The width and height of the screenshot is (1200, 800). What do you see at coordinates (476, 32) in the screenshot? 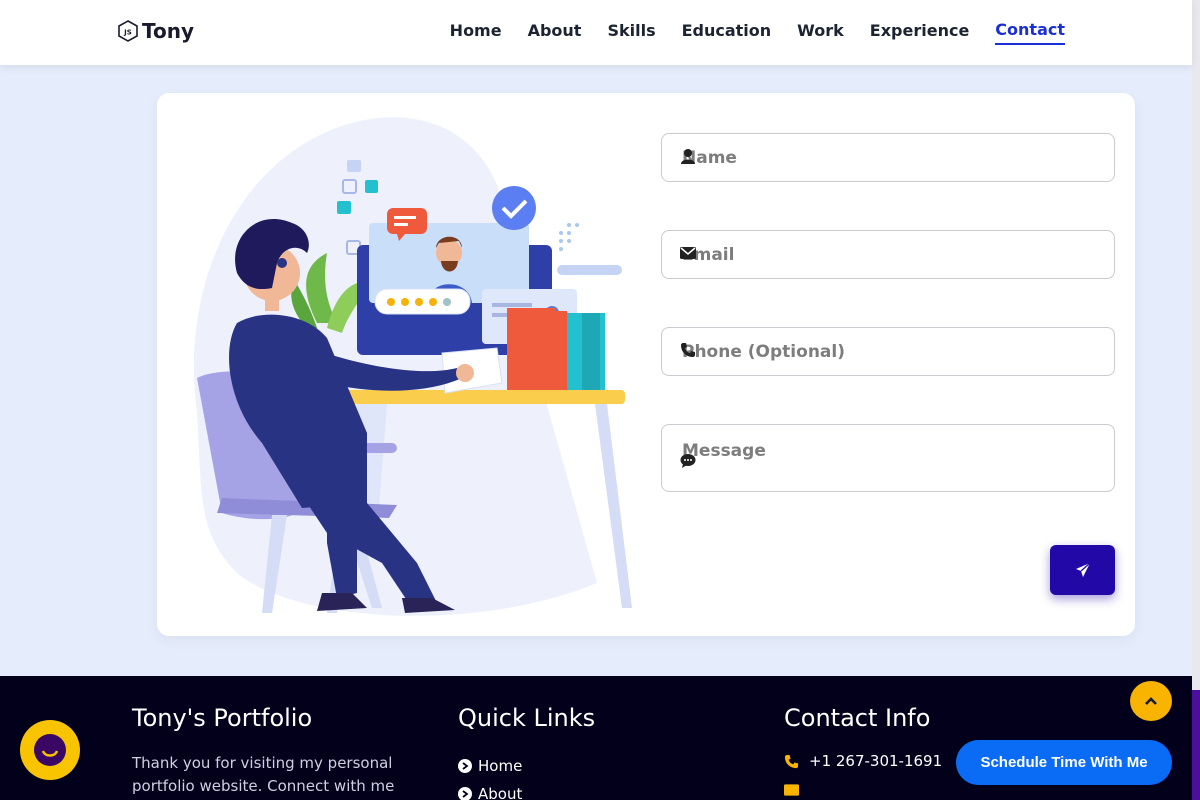
I see `nav-home: Home` at bounding box center [476, 32].